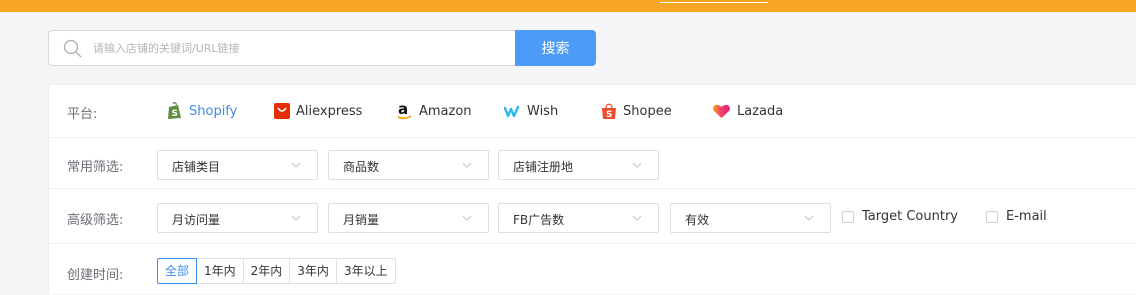  I want to click on select-status-value: 有效, so click(697, 220).